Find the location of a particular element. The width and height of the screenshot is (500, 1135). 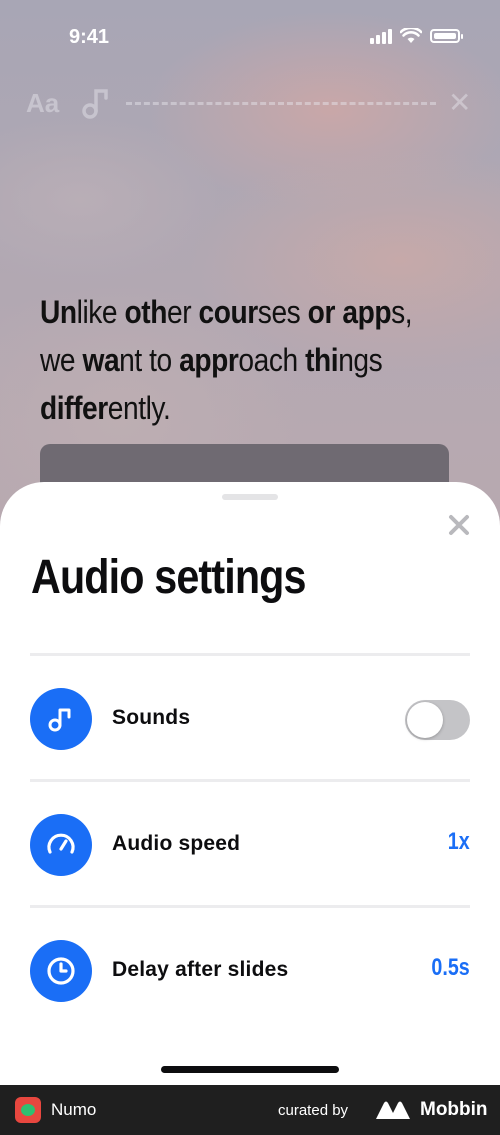

settings-row-sounds: Sounds is located at coordinates (250, 719).